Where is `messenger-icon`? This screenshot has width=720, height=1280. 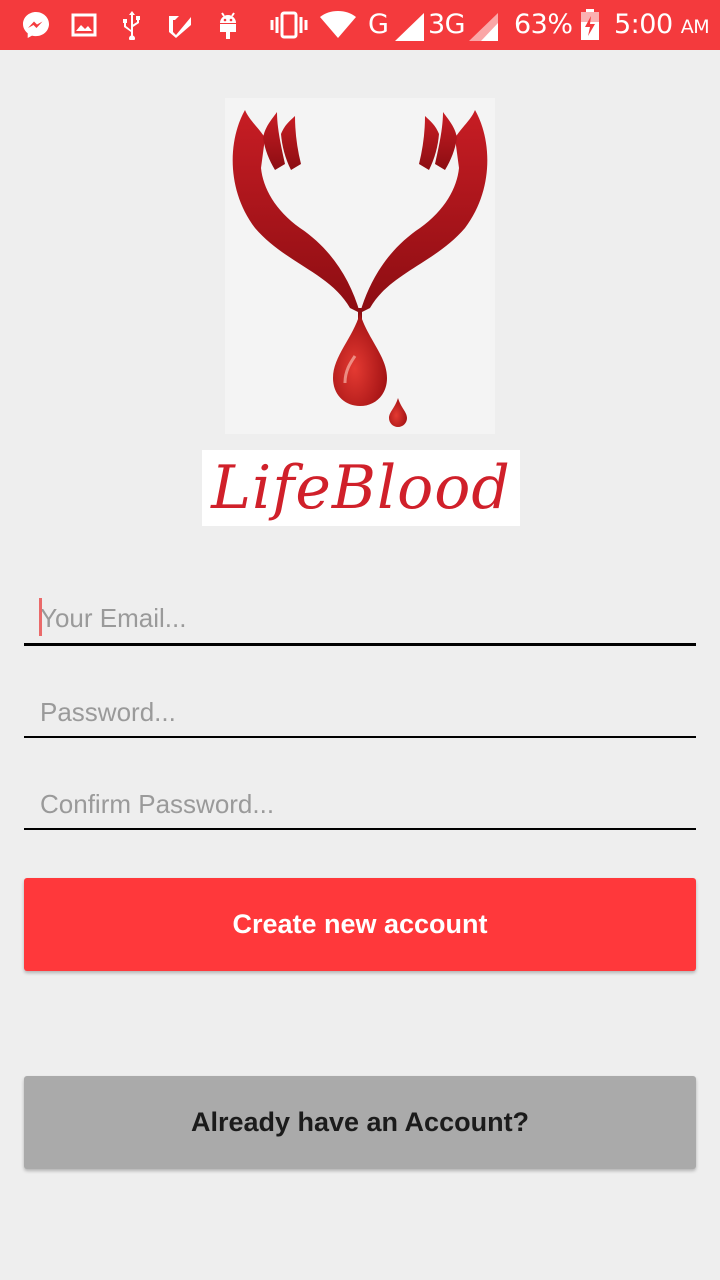 messenger-icon is located at coordinates (36, 25).